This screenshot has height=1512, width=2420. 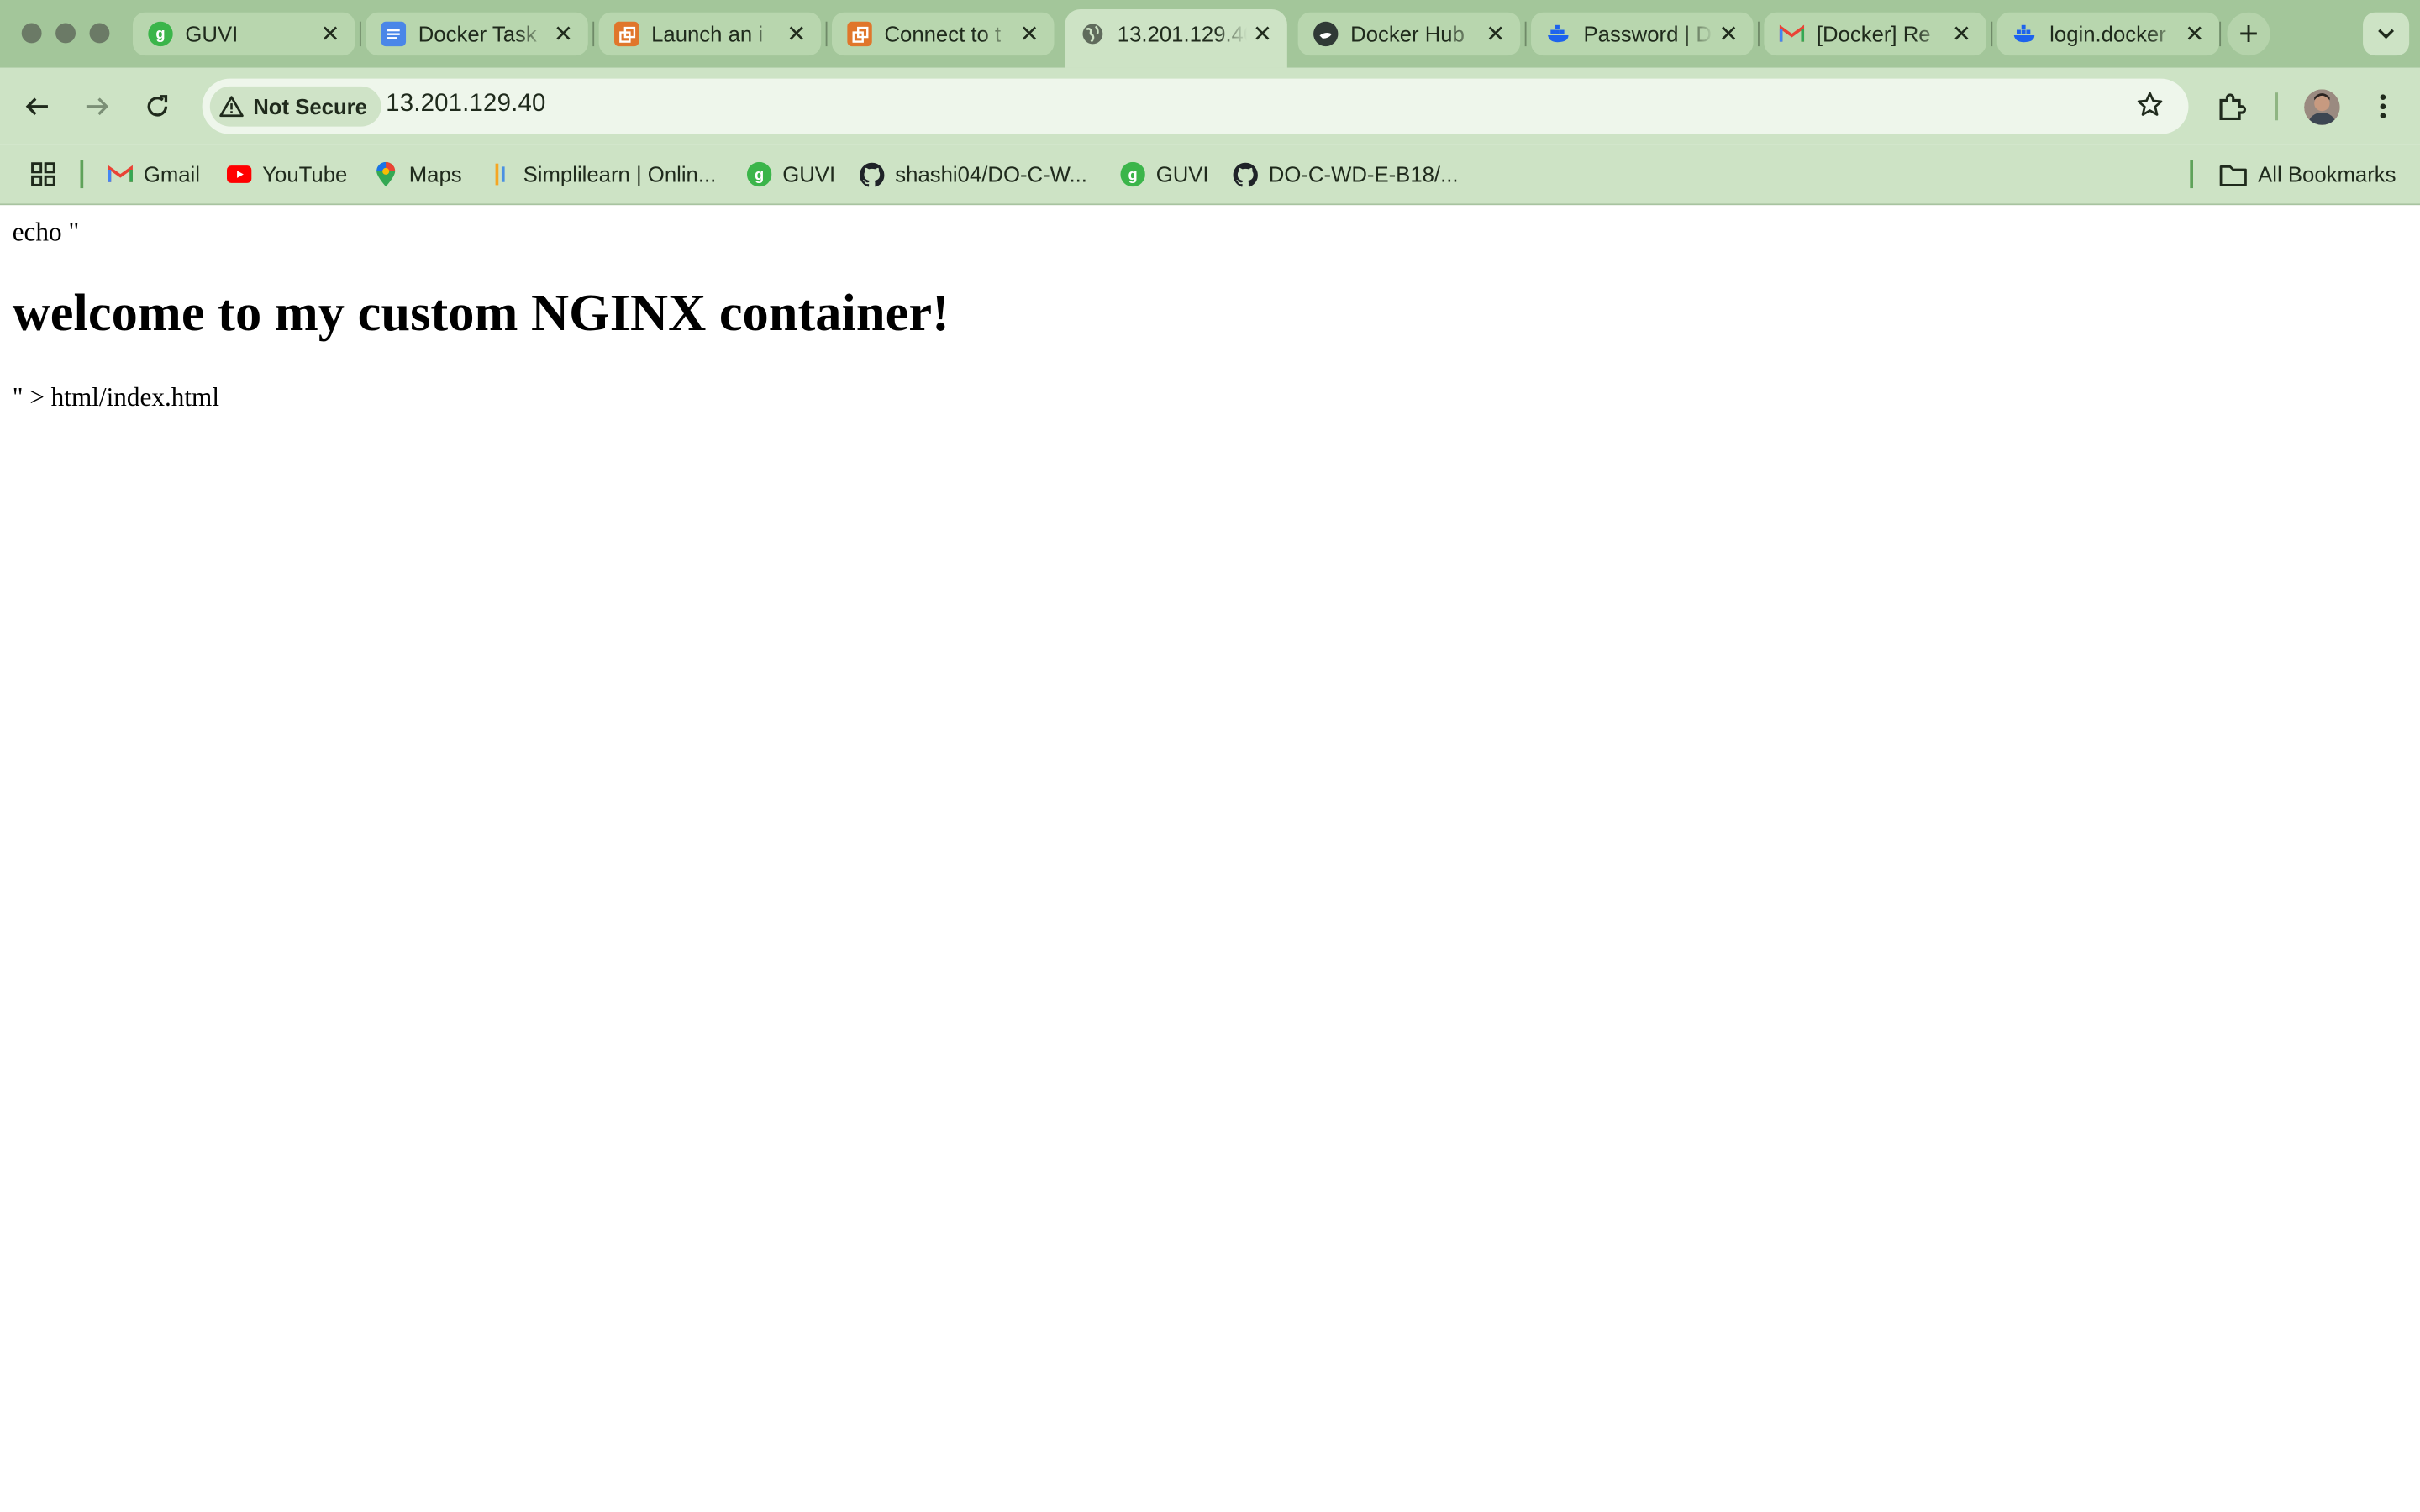 I want to click on address-bar: Not Secure 13.201.129.40, so click(x=1195, y=106).